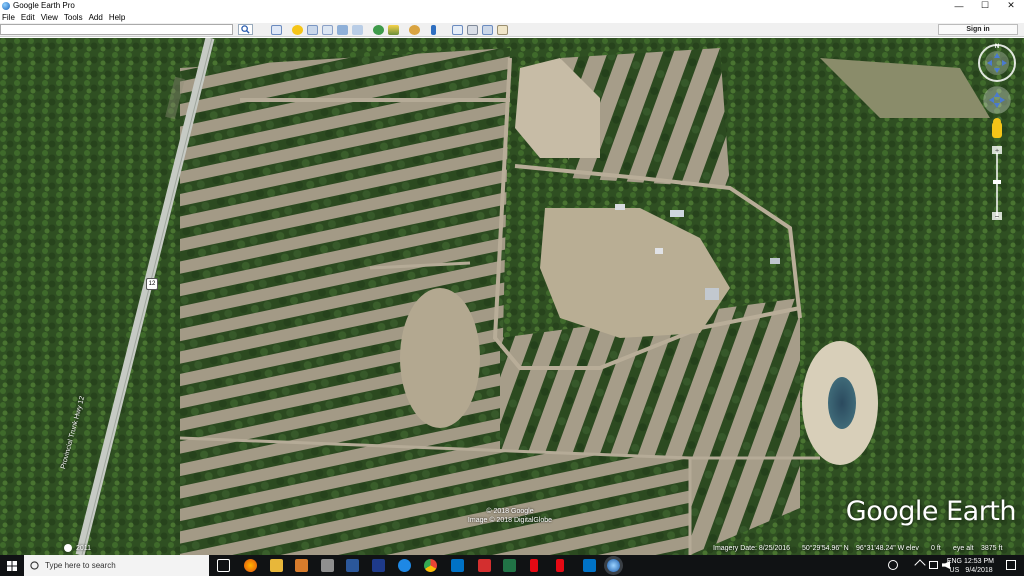 The height and width of the screenshot is (576, 1024). What do you see at coordinates (992, 548) in the screenshot?
I see `eye-altitude-value: 3875 ft` at bounding box center [992, 548].